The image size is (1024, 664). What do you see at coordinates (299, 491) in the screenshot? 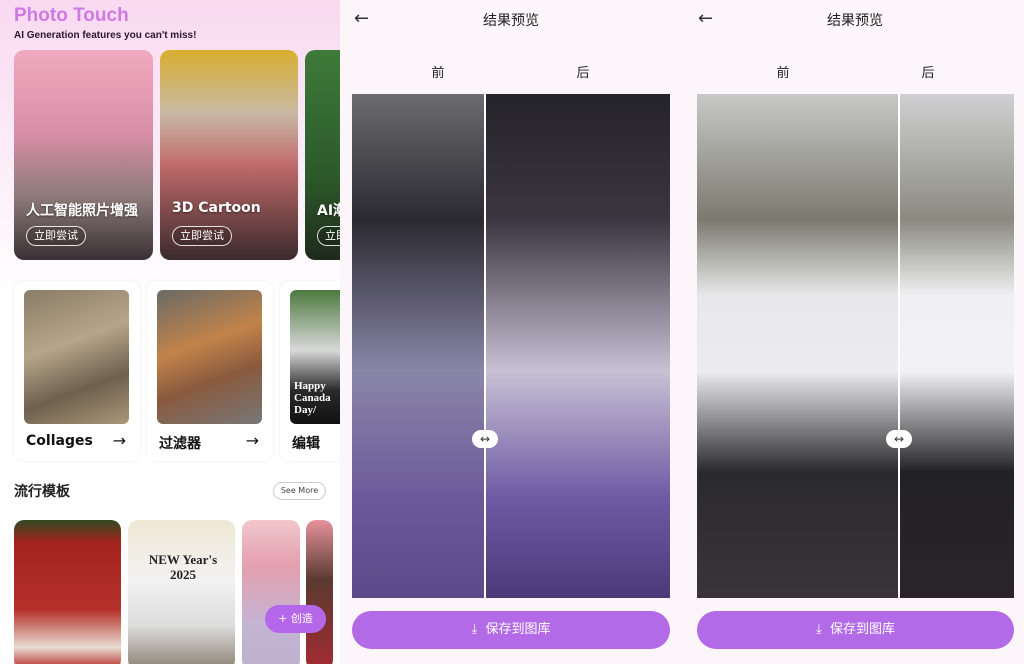
I see `see-more-button: See More` at bounding box center [299, 491].